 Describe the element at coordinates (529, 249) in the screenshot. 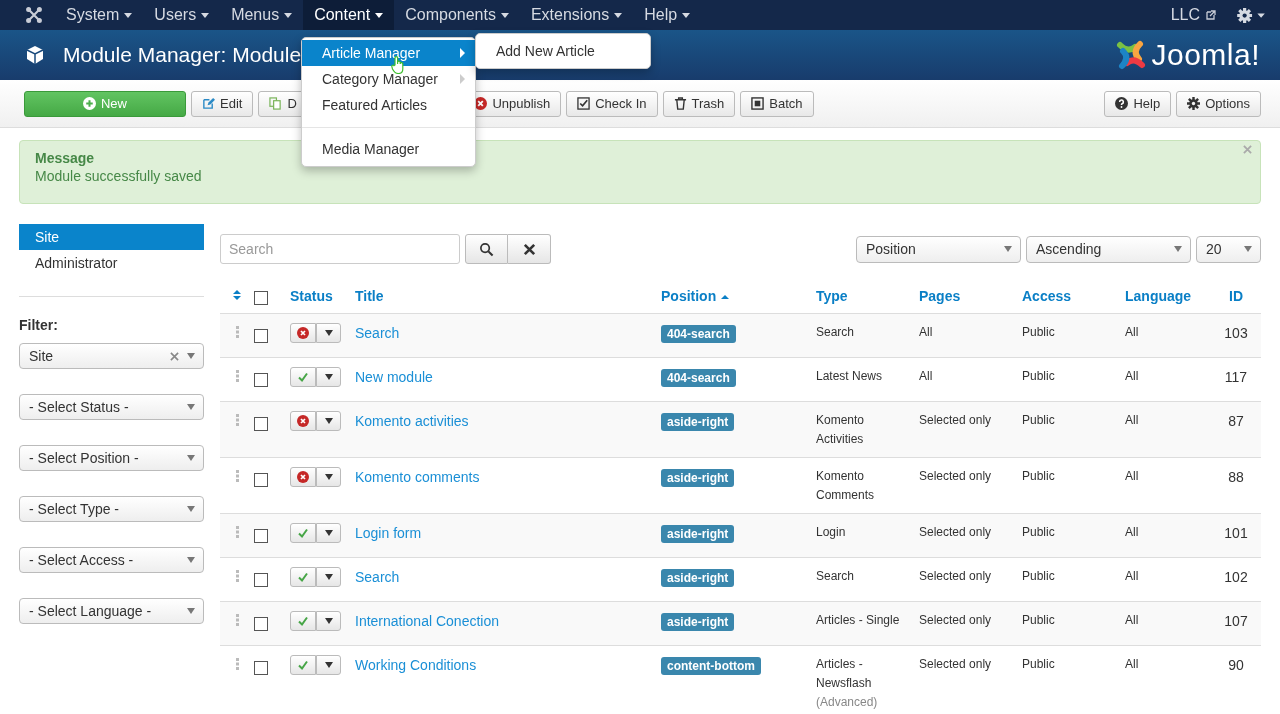

I see `clear-button` at that location.